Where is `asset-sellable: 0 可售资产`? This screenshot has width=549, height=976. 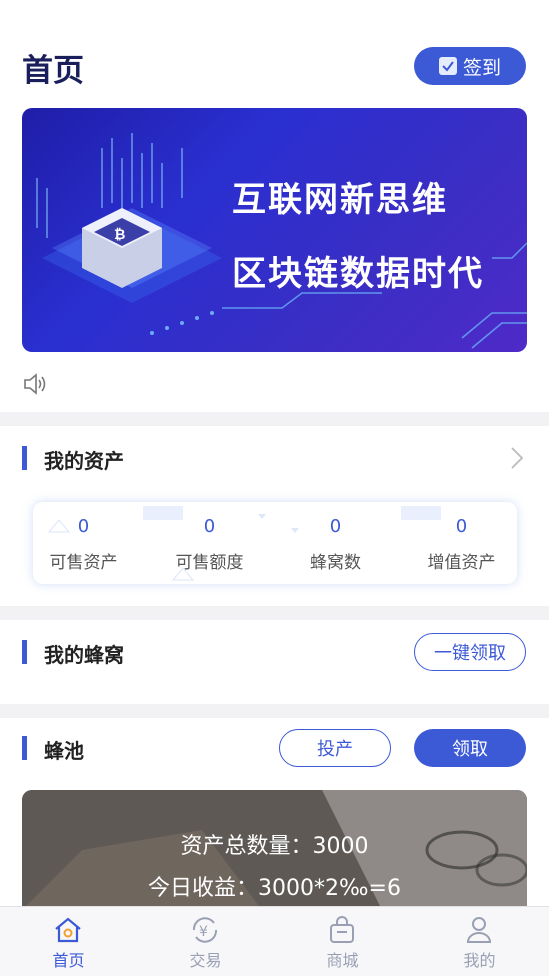
asset-sellable: 0 可售资产 is located at coordinates (93, 543).